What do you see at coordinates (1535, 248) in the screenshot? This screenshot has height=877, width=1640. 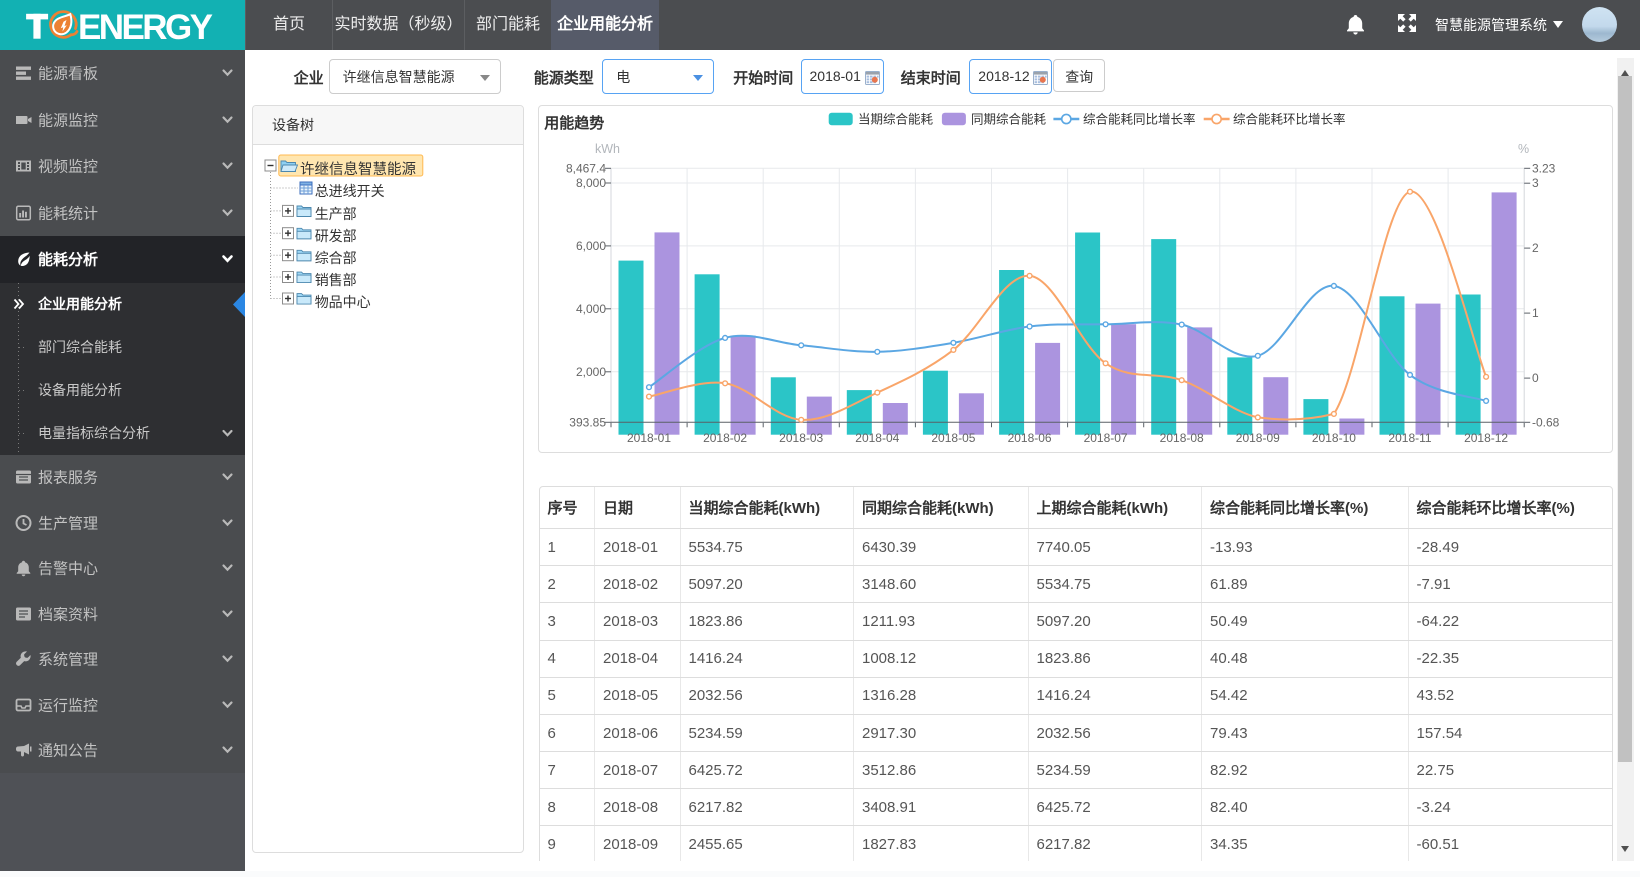 I see `svg-text: 2` at bounding box center [1535, 248].